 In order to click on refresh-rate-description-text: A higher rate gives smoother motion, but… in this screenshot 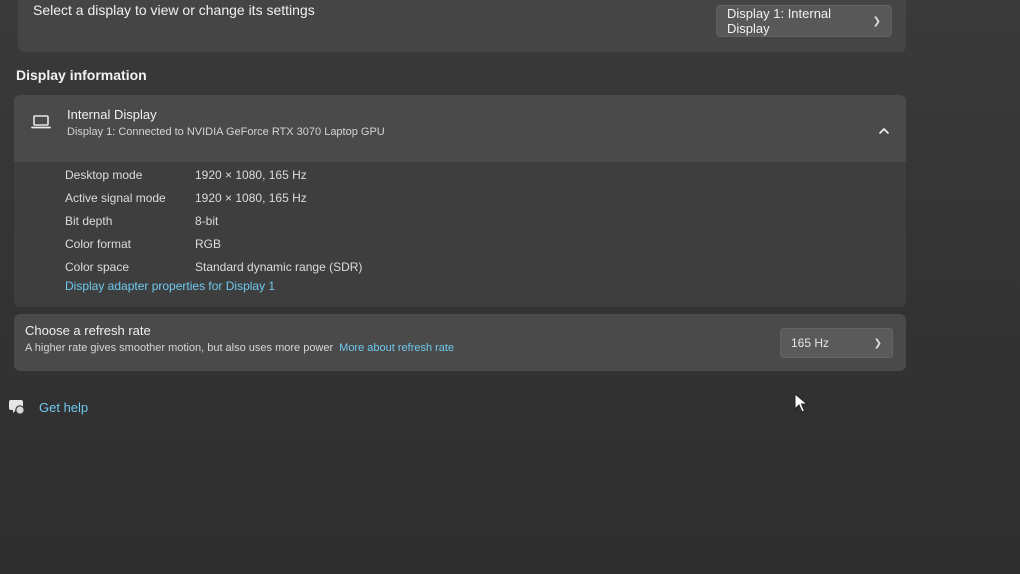, I will do `click(179, 348)`.